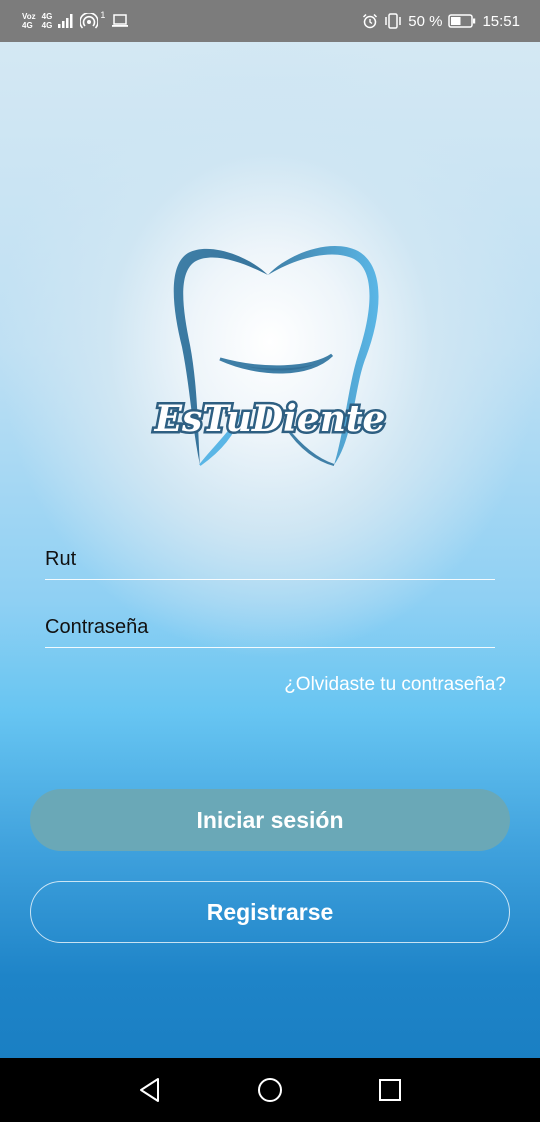 This screenshot has height=1122, width=540. I want to click on hotspot-count: 1, so click(103, 15).